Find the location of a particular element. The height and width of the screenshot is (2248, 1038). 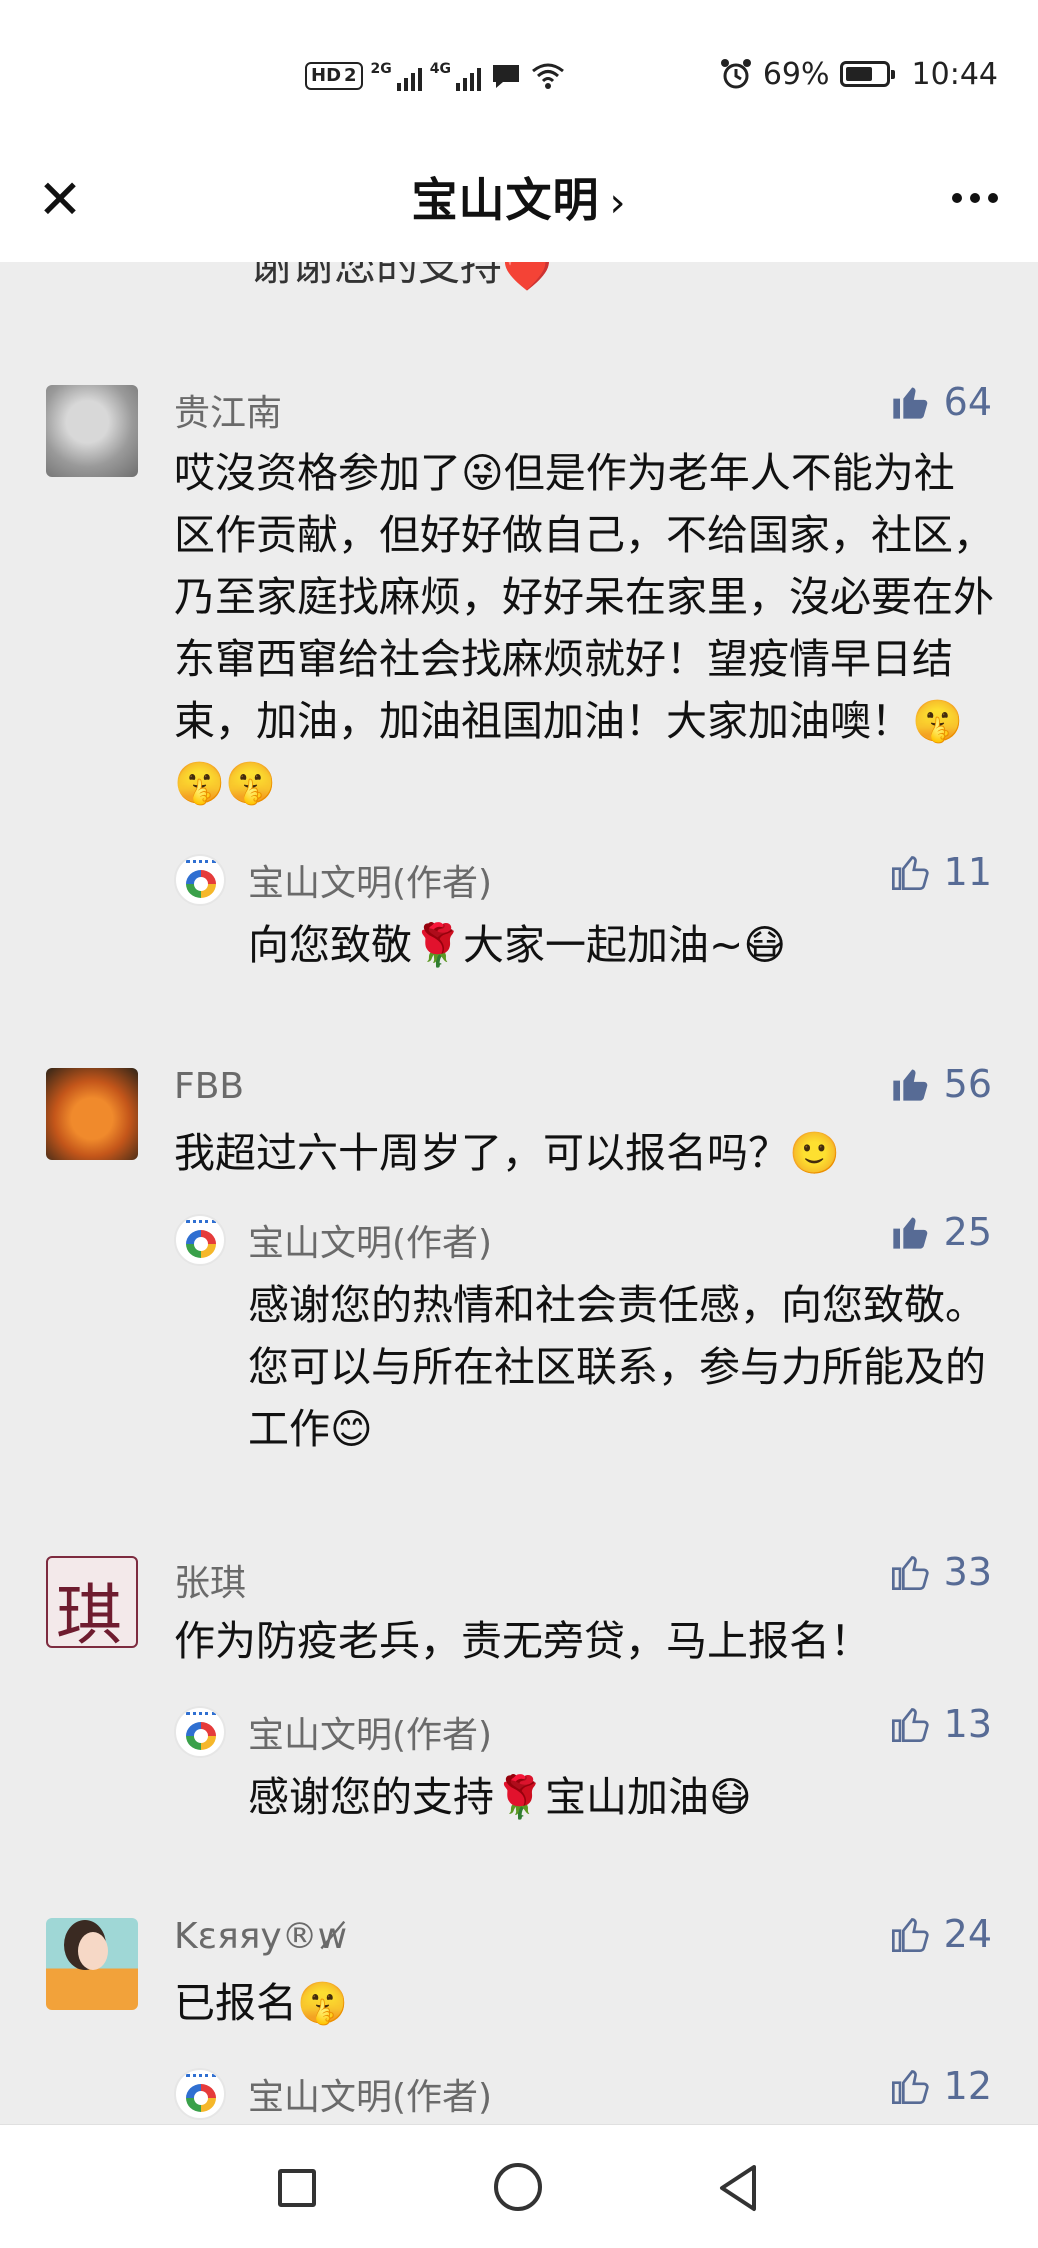

recents-button is located at coordinates (297, 2188).